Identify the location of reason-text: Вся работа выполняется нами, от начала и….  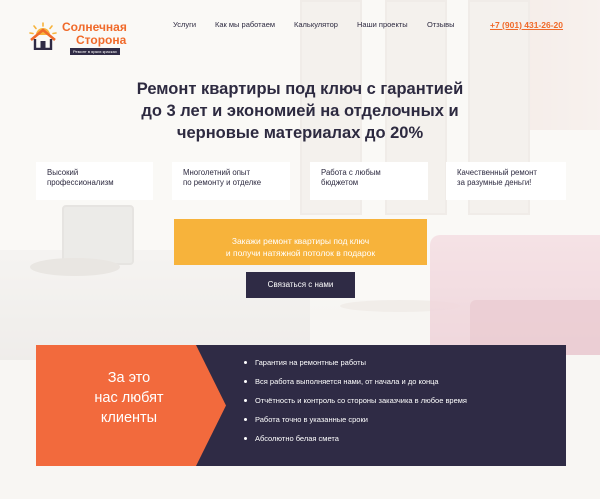
(347, 381).